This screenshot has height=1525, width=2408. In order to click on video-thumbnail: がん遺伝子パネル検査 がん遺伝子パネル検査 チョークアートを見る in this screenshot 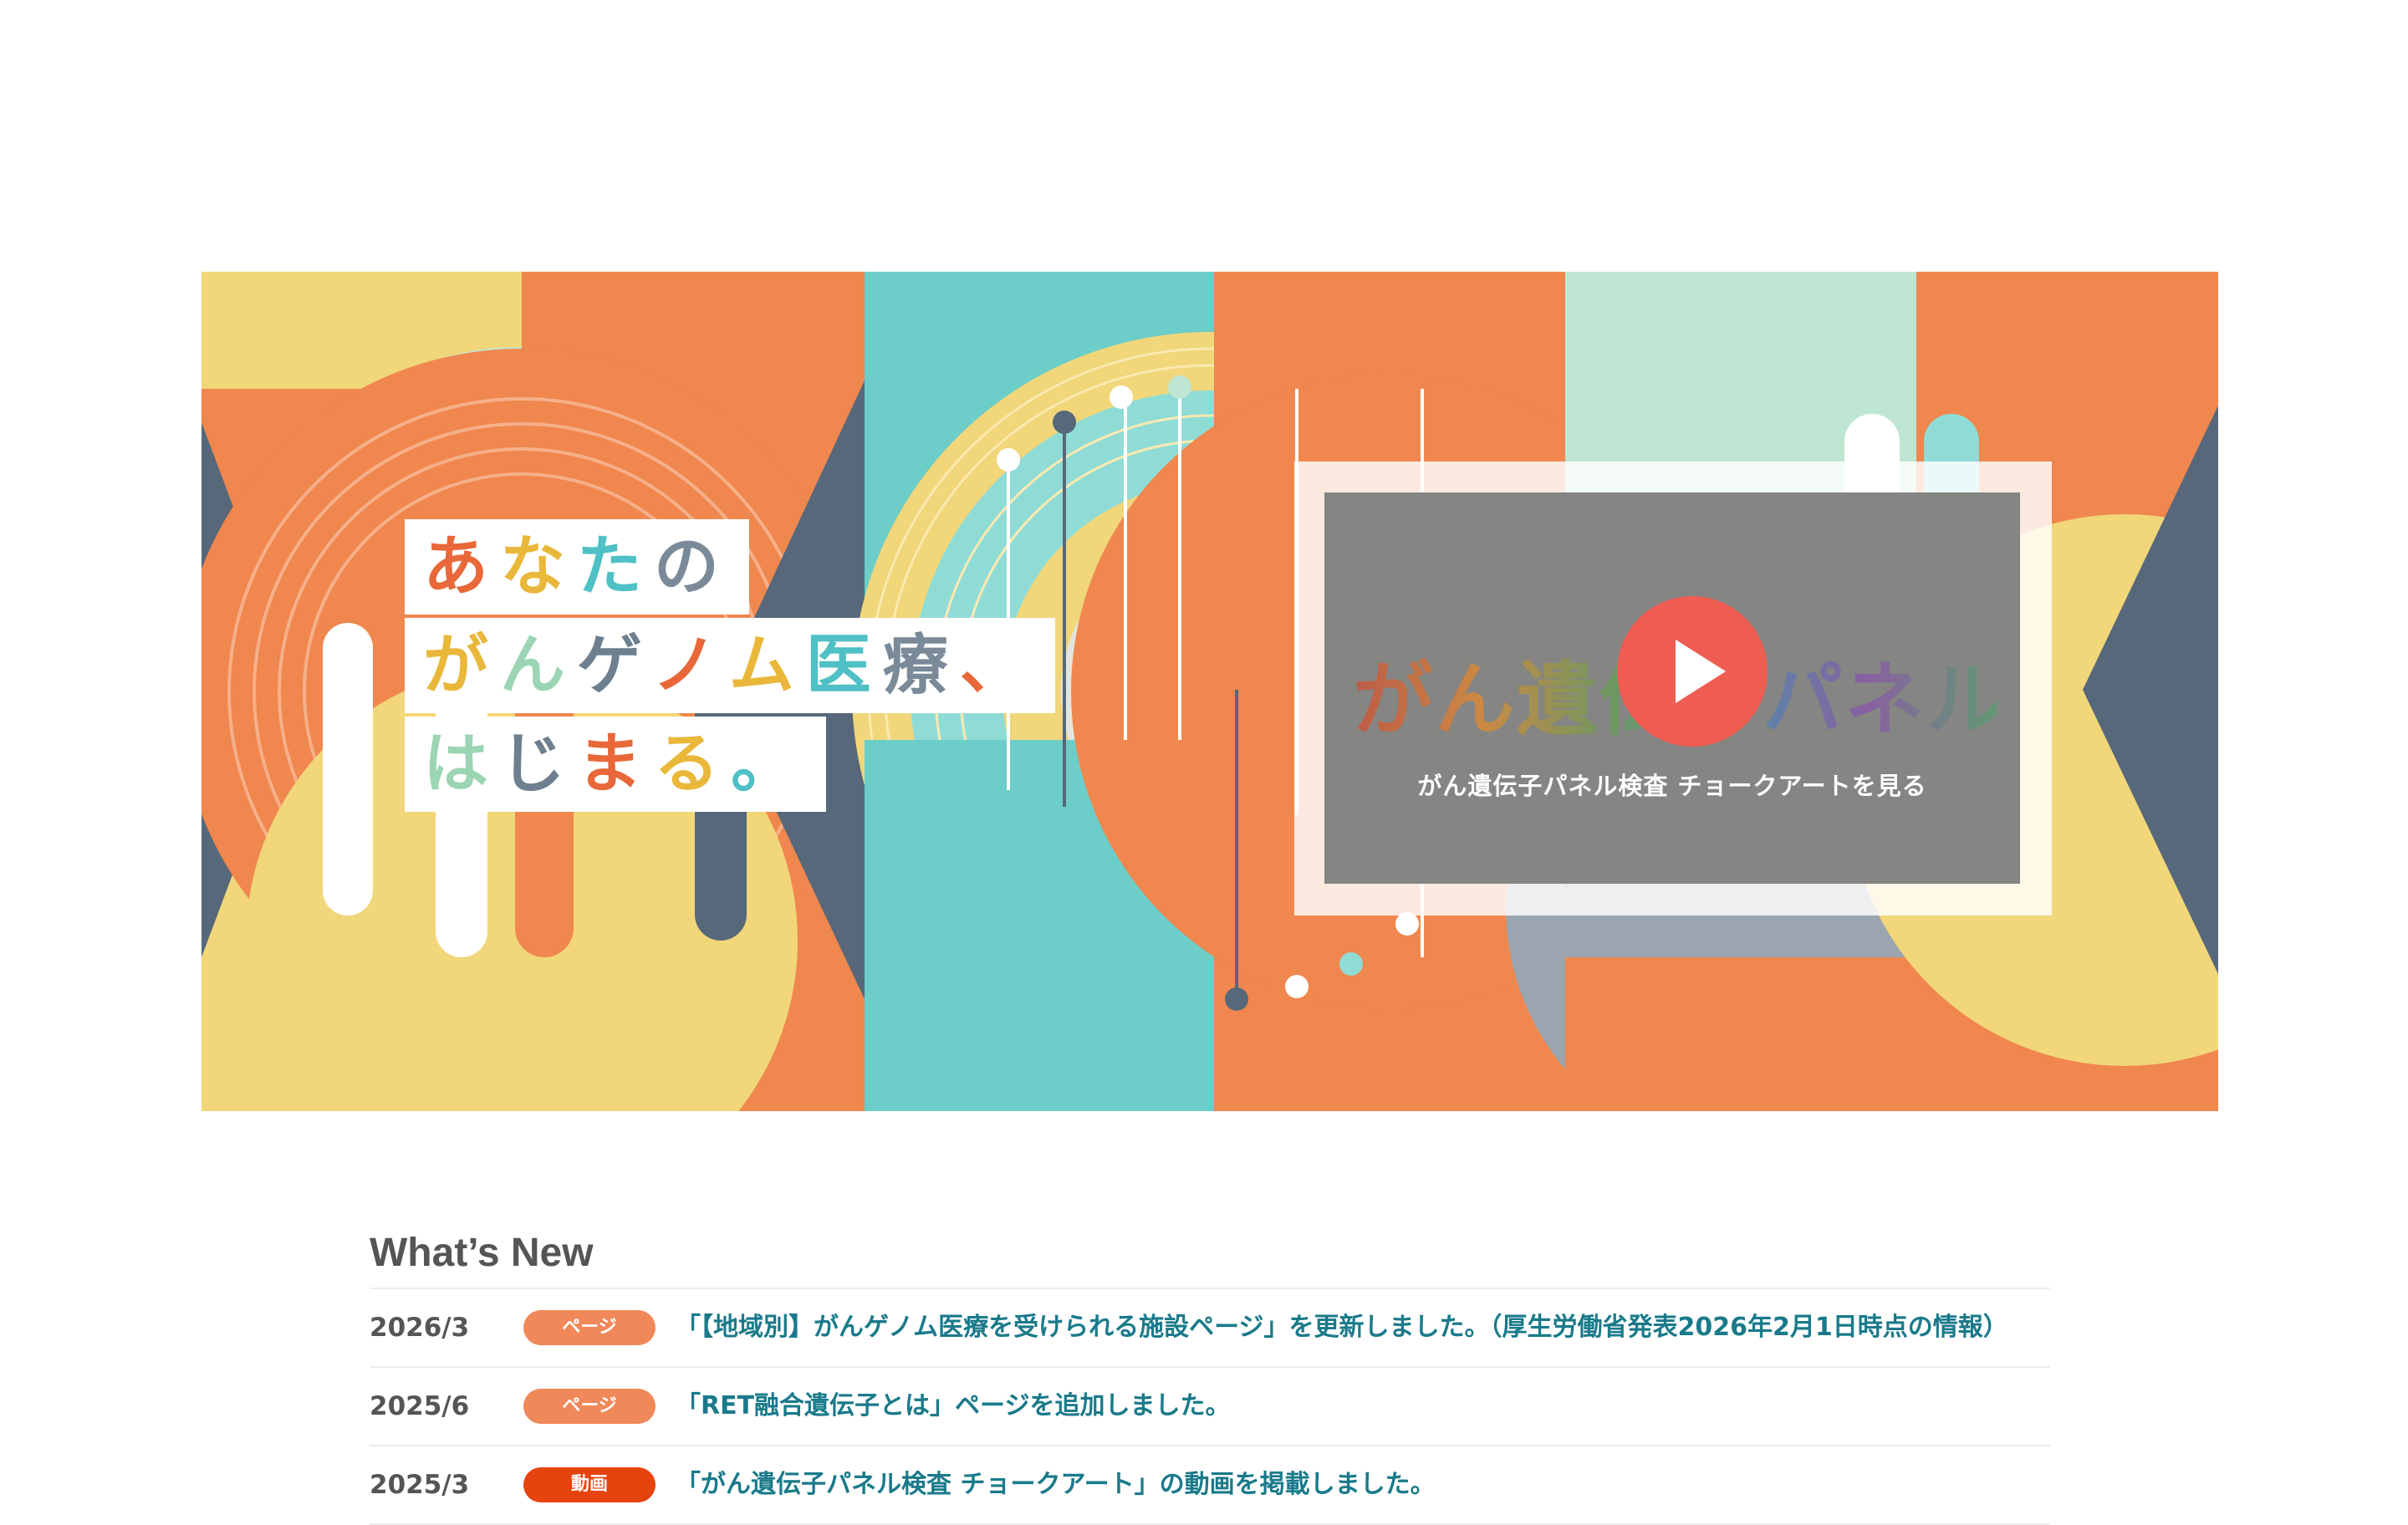, I will do `click(1672, 688)`.